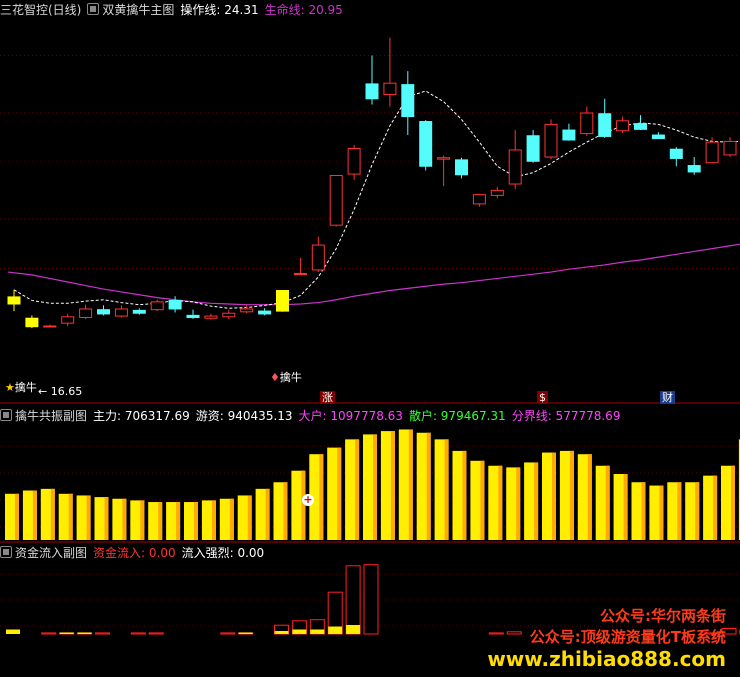 The image size is (740, 677). What do you see at coordinates (219, 10) in the screenshot?
I see `ops-line-label: 操作线: 24.31` at bounding box center [219, 10].